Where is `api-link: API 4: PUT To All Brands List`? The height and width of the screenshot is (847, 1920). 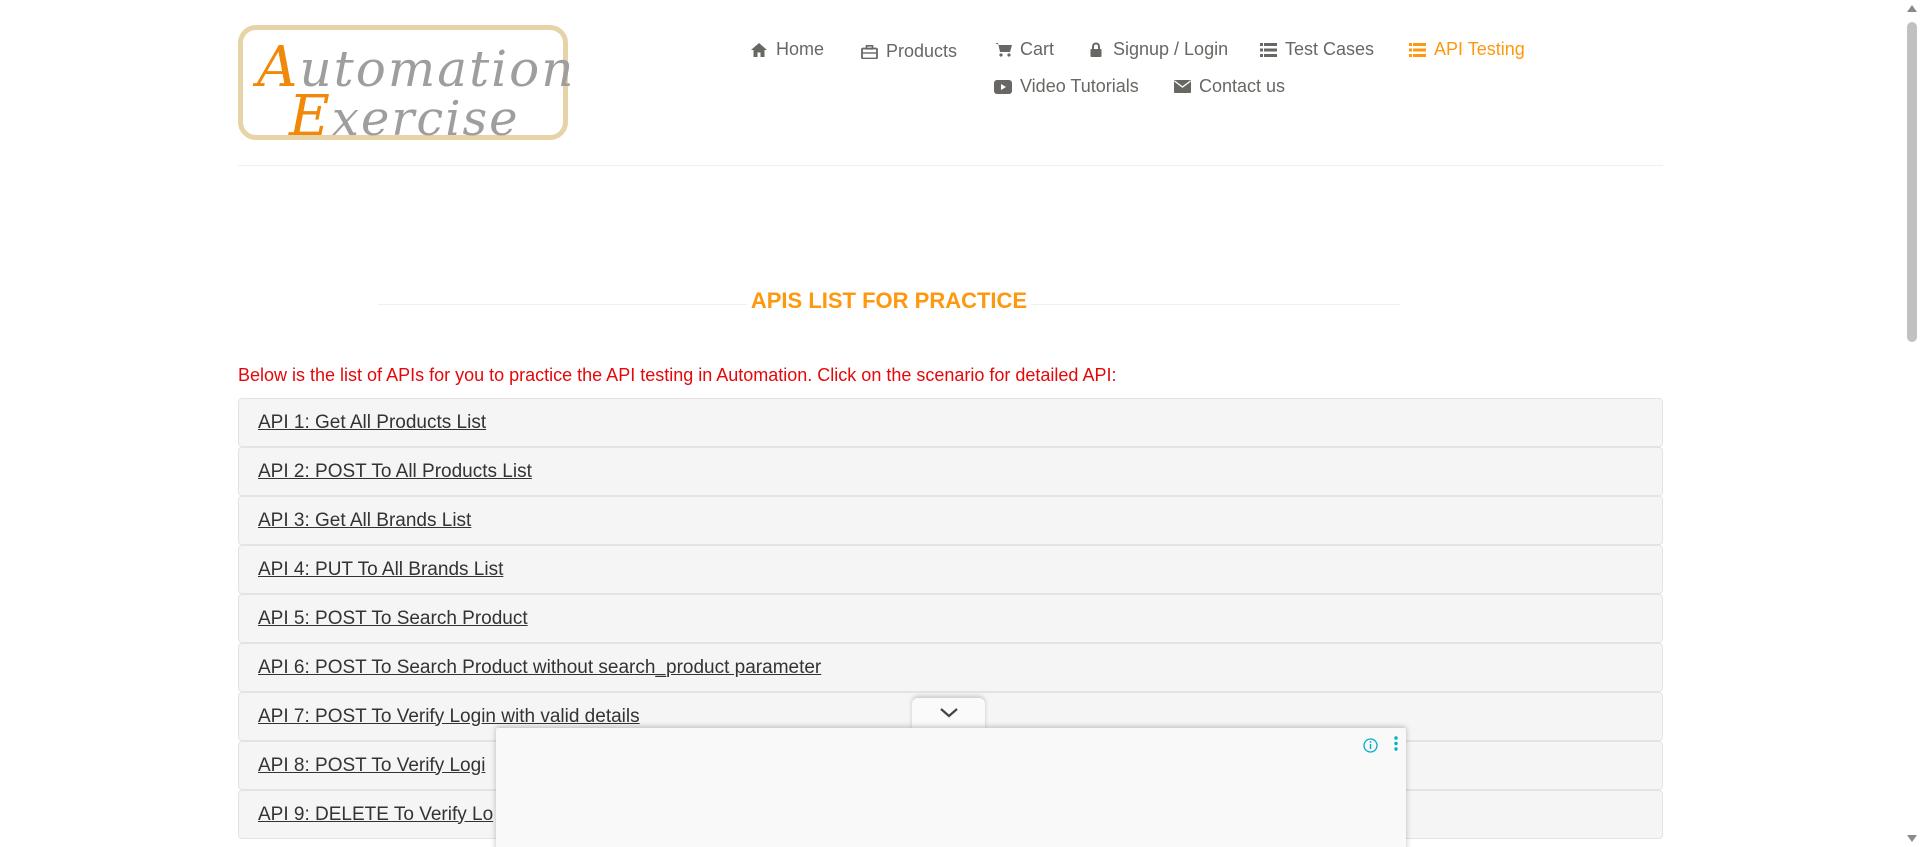
api-link: API 4: PUT To All Brands List is located at coordinates (380, 570).